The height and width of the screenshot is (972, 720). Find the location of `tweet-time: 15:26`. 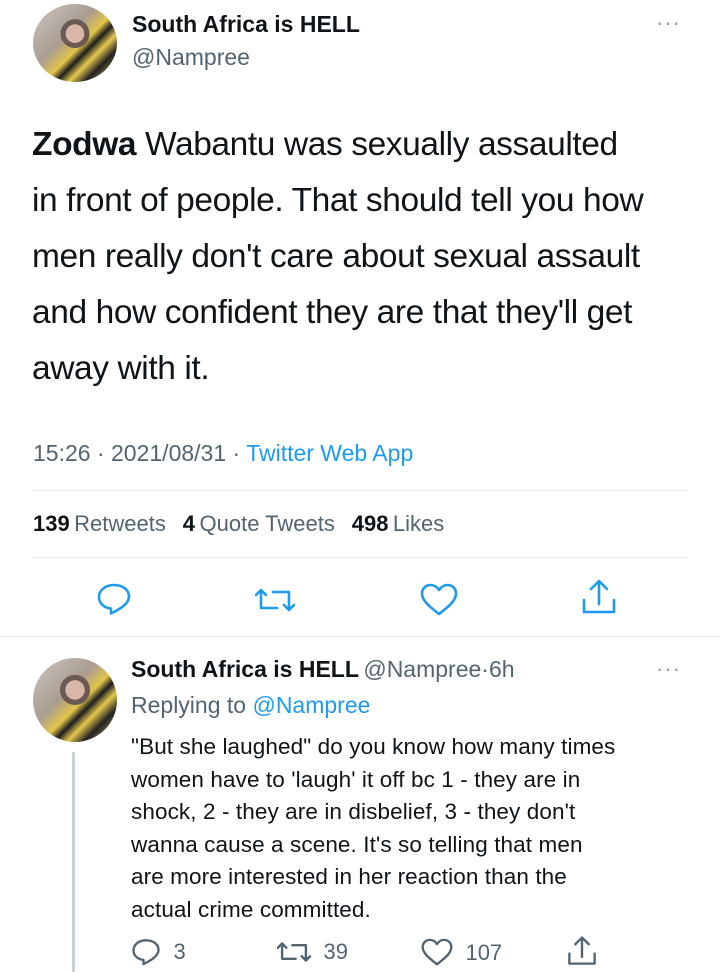

tweet-time: 15:26 is located at coordinates (62, 453).